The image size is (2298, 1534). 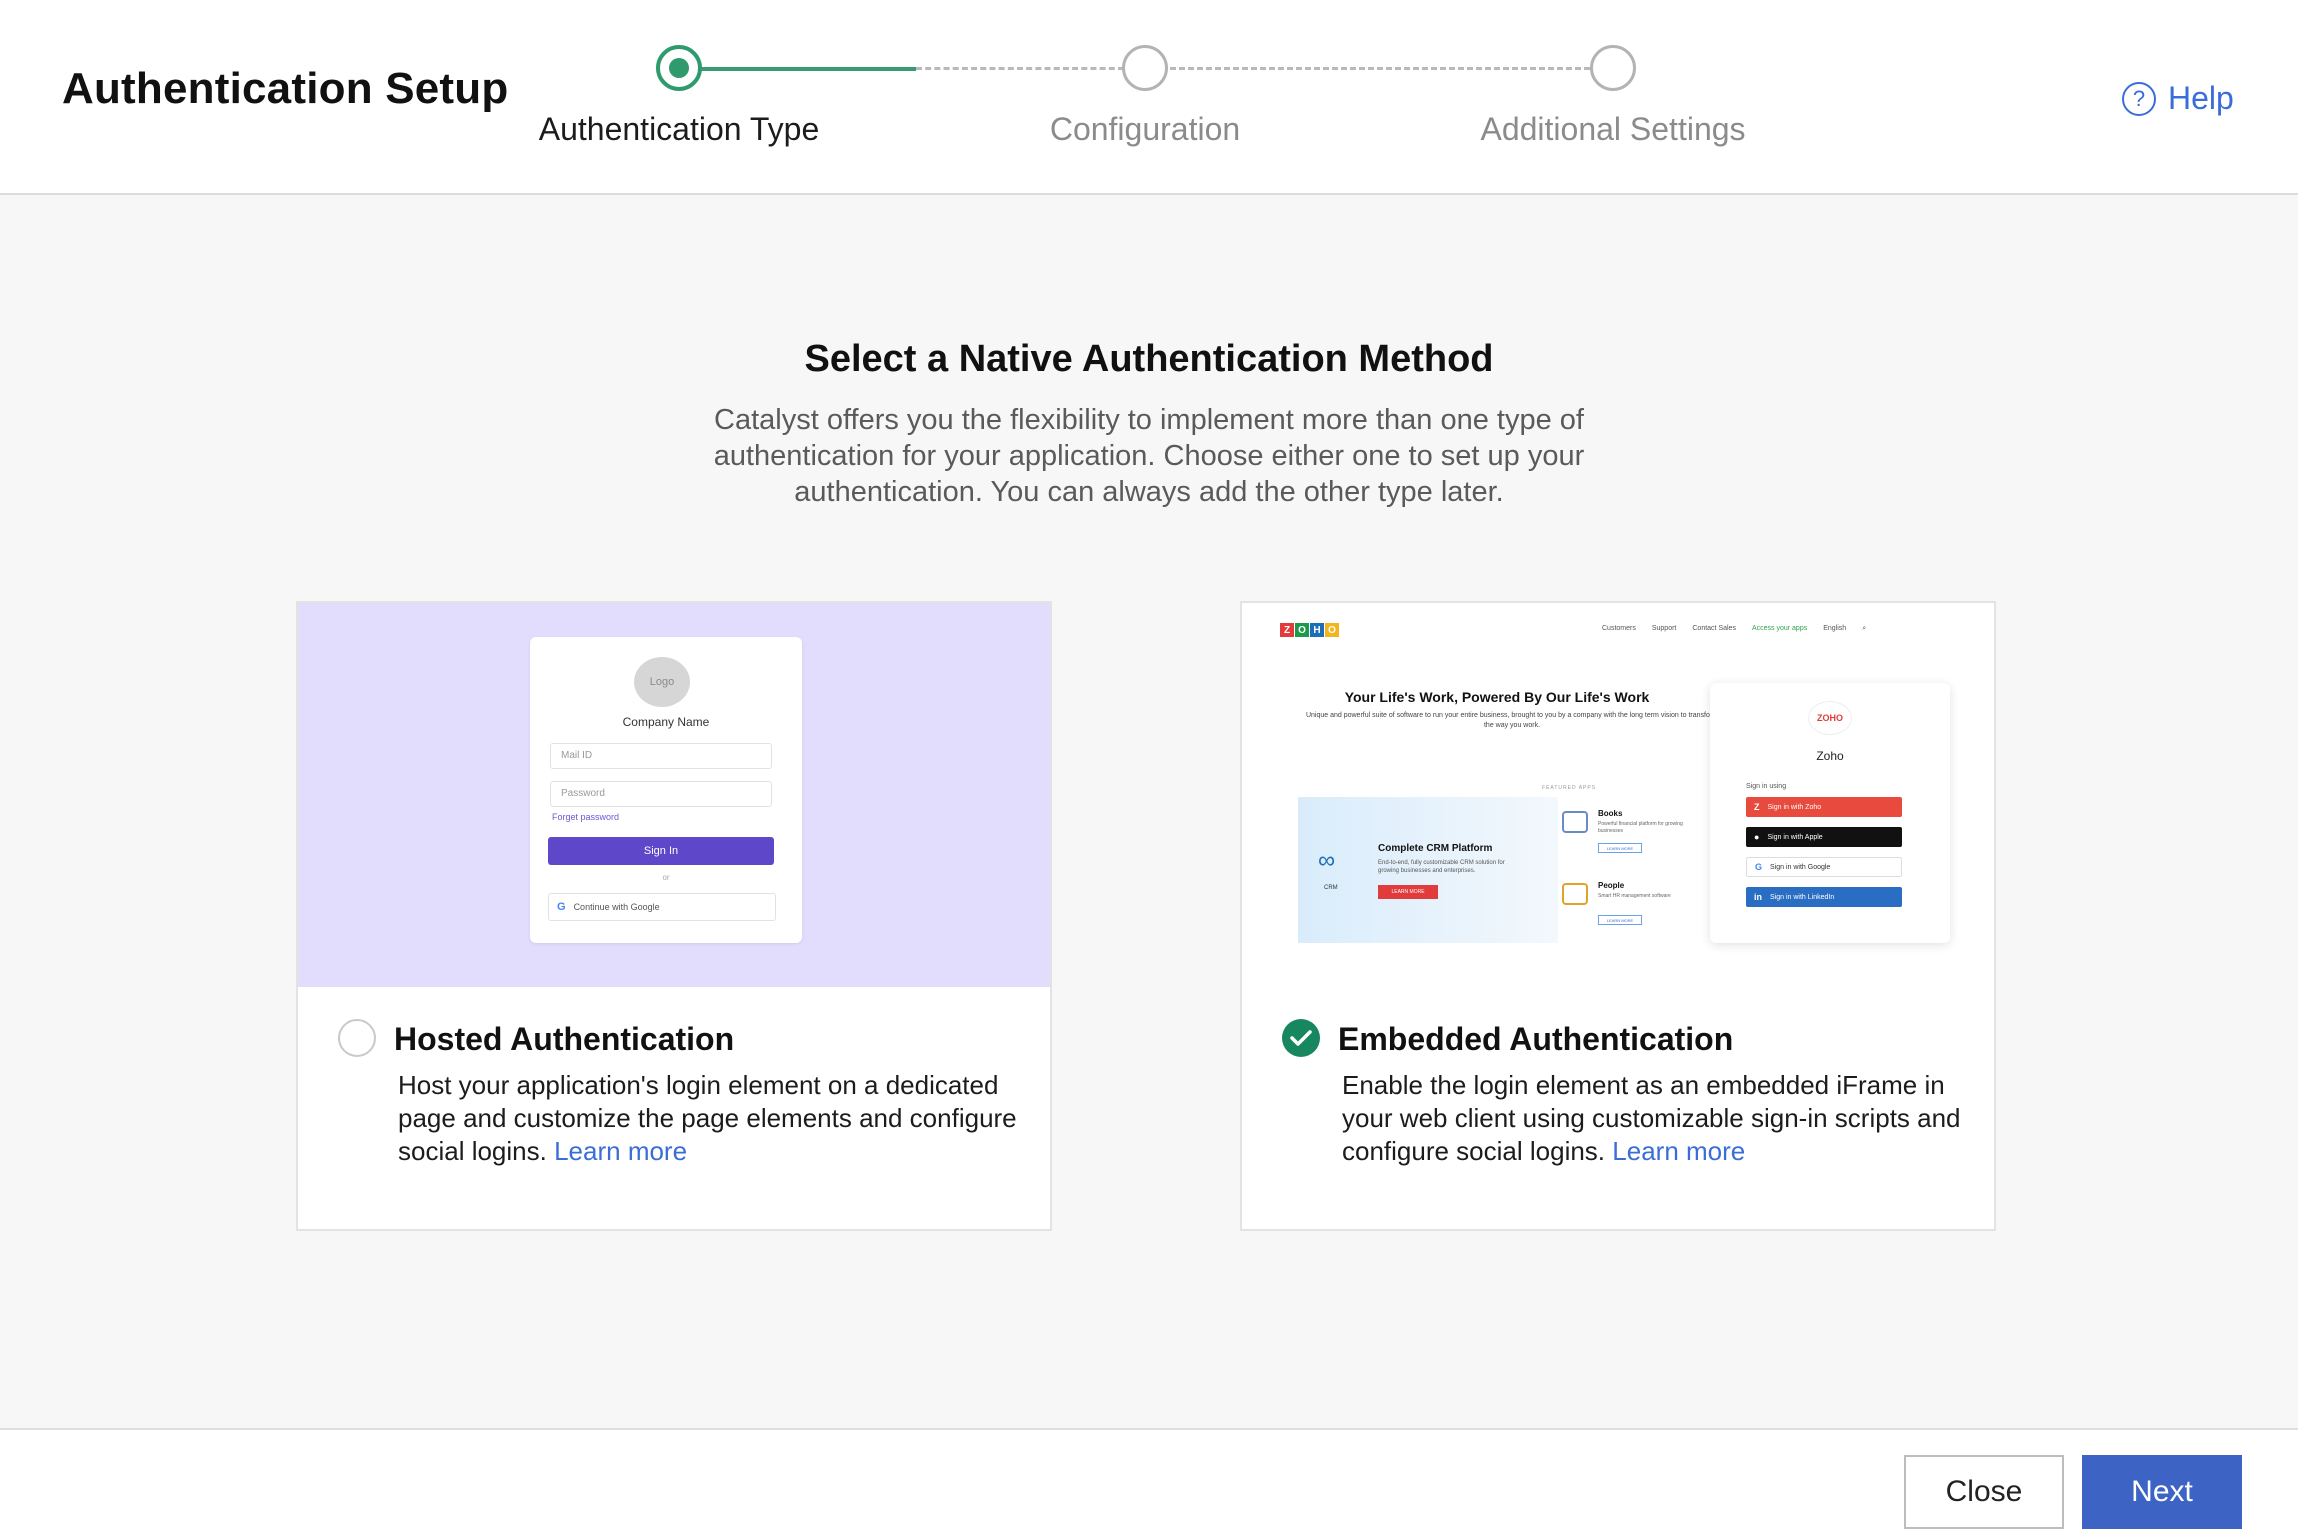 I want to click on embedded-learn-more-link: Learn more, so click(x=1678, y=1151).